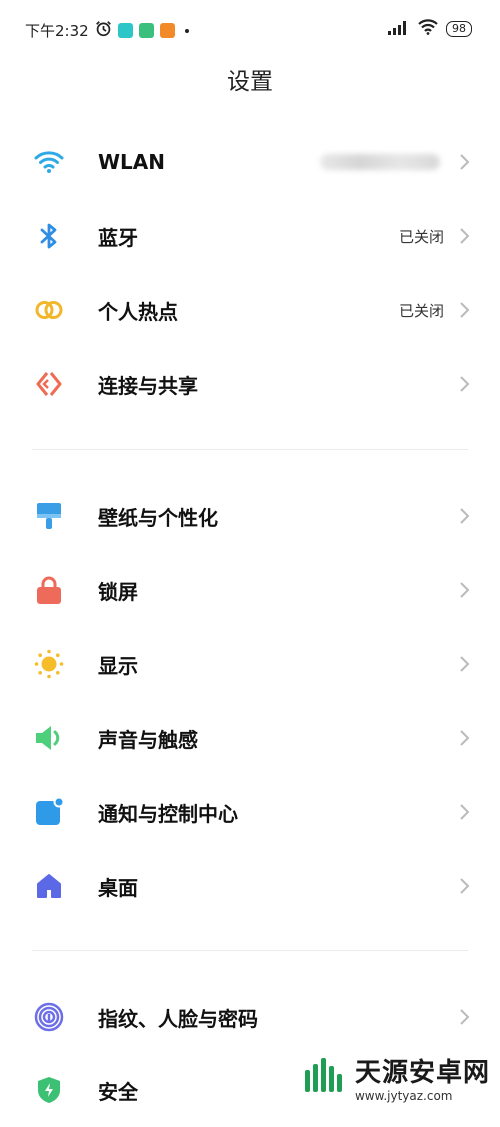  What do you see at coordinates (250, 664) in the screenshot?
I see `settings-item-display: 显示` at bounding box center [250, 664].